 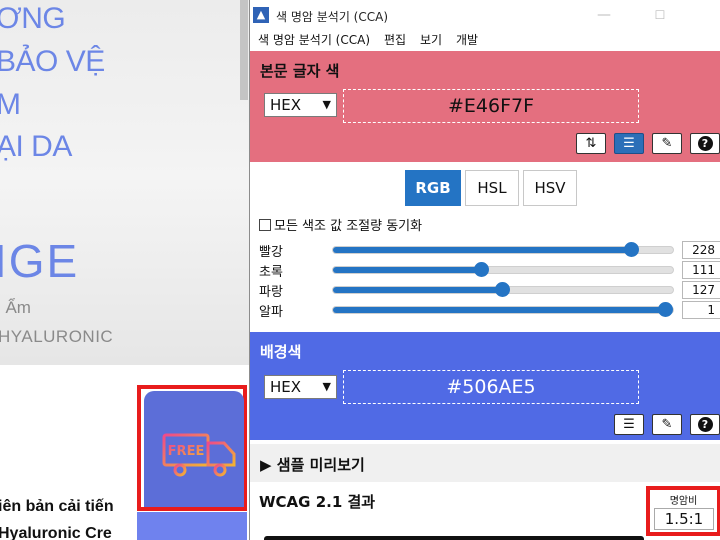 I want to click on hero-line: ƠNG, so click(x=33, y=18).